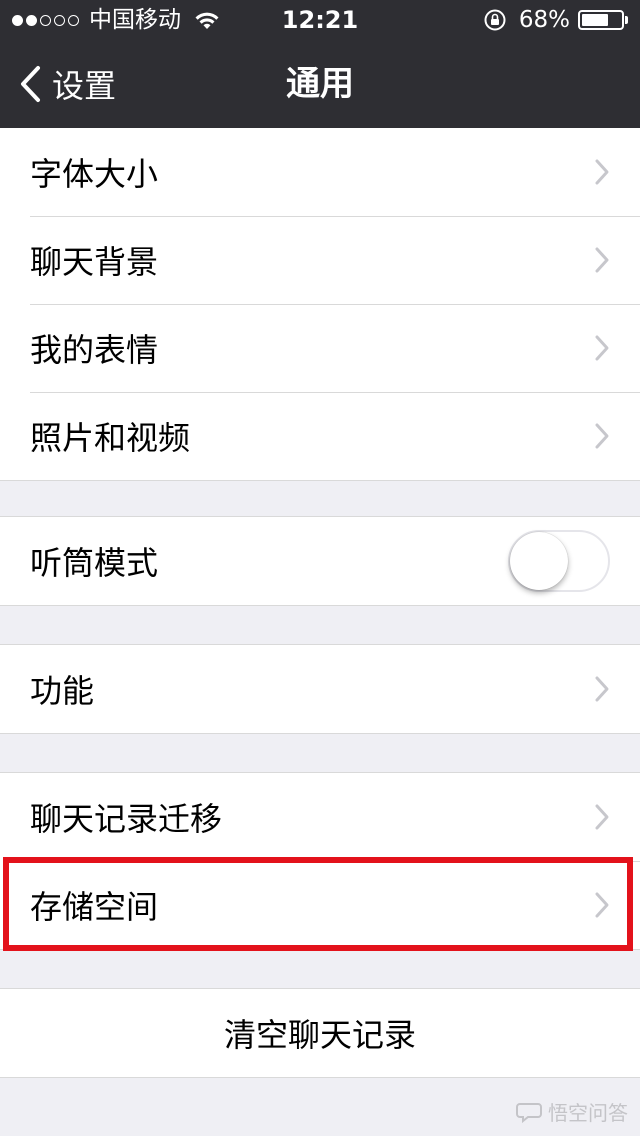 This screenshot has height=1136, width=640. What do you see at coordinates (529, 1112) in the screenshot?
I see `speech-bubble-icon` at bounding box center [529, 1112].